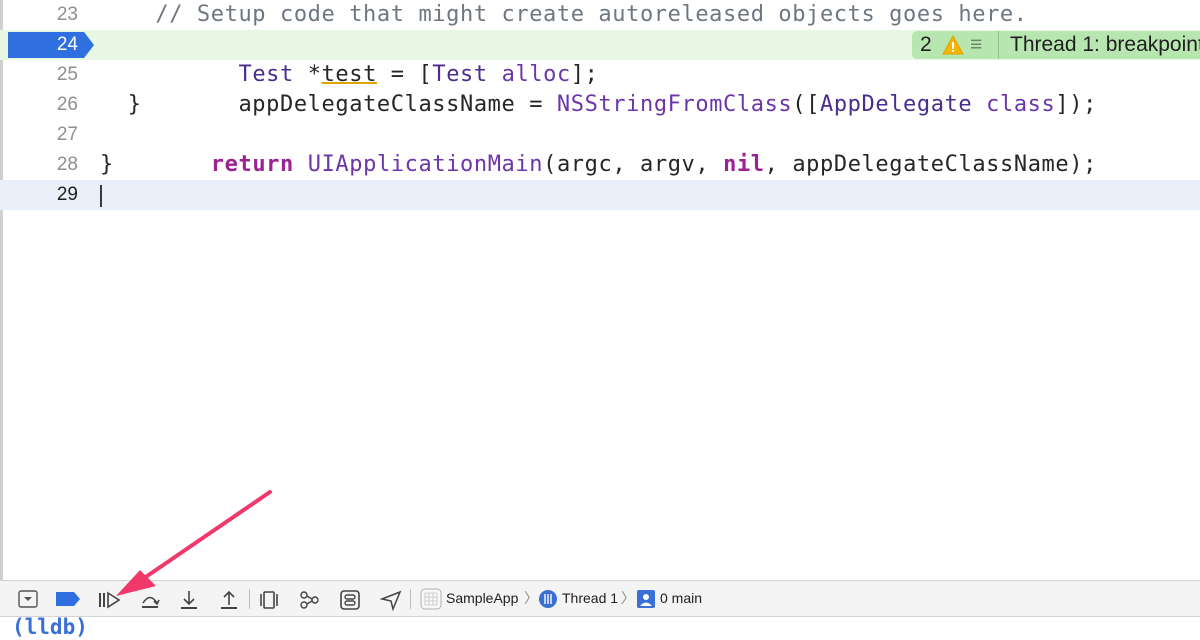  I want to click on lldb-prompt: (lldb), so click(50, 627).